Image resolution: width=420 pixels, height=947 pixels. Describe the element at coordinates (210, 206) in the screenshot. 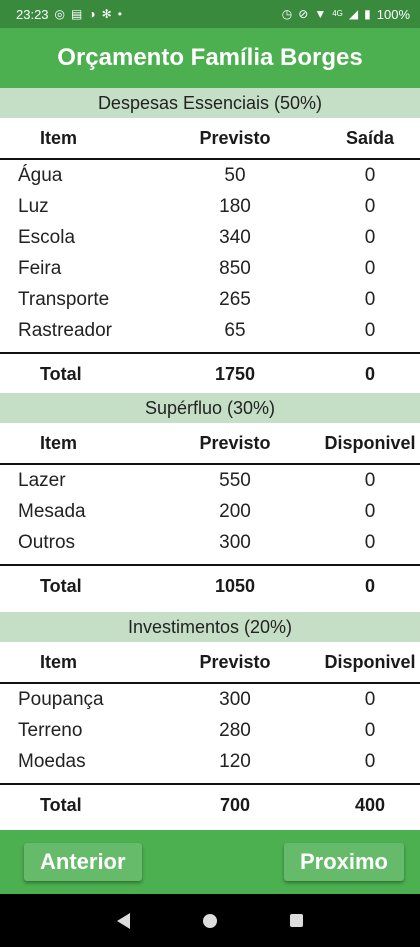

I see `table-row: Luz 180 0` at that location.